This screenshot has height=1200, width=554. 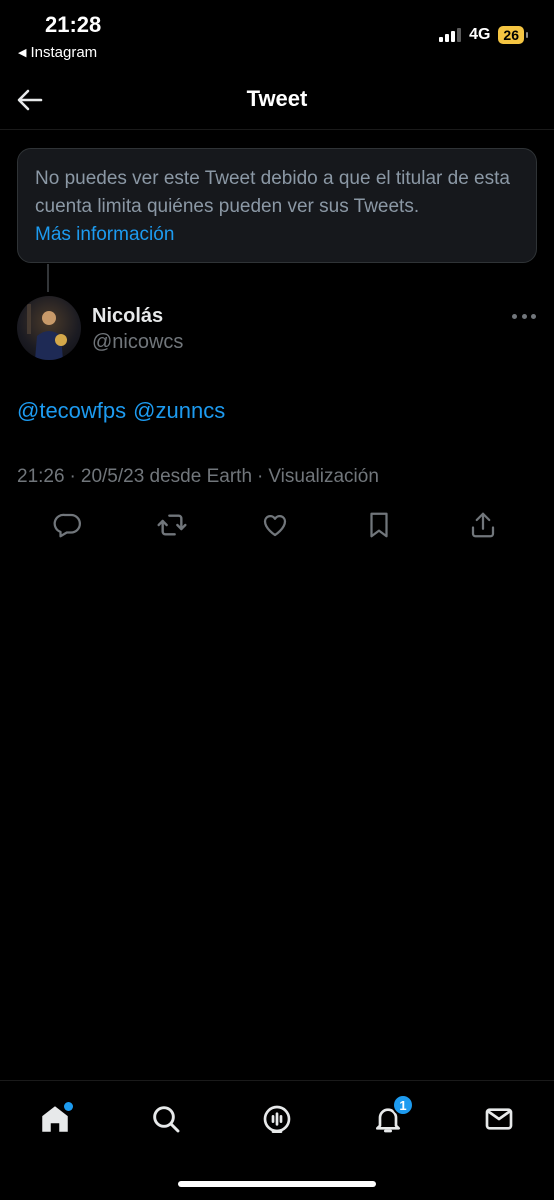 I want to click on like-icon, so click(x=275, y=525).